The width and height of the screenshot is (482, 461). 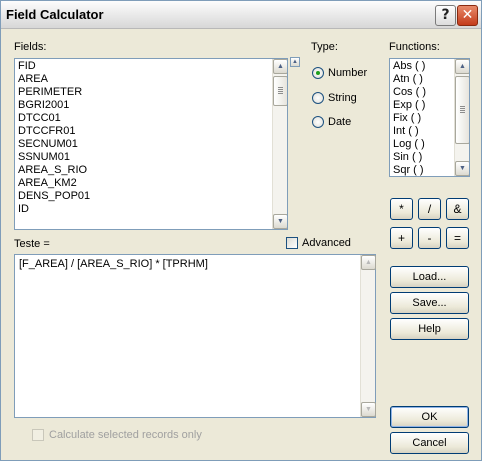 What do you see at coordinates (55, 14) in the screenshot?
I see `dialog-title: Field Calculator` at bounding box center [55, 14].